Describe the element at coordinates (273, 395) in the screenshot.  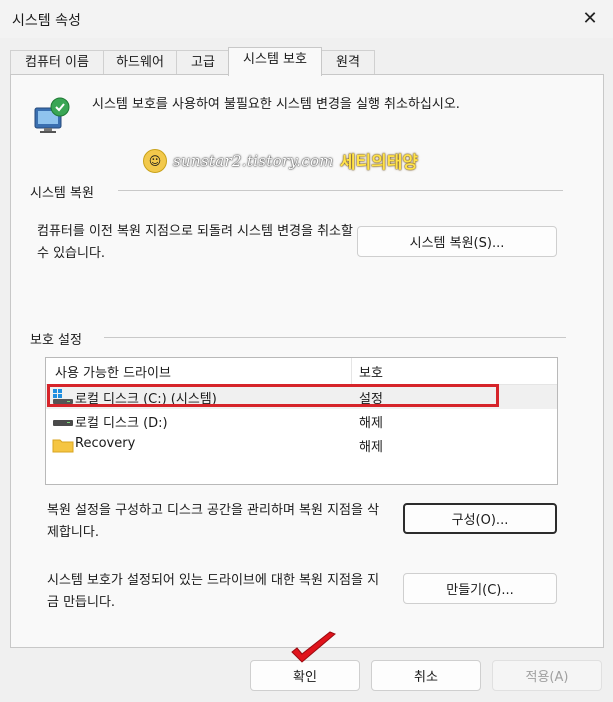
I see `highlight-box` at that location.